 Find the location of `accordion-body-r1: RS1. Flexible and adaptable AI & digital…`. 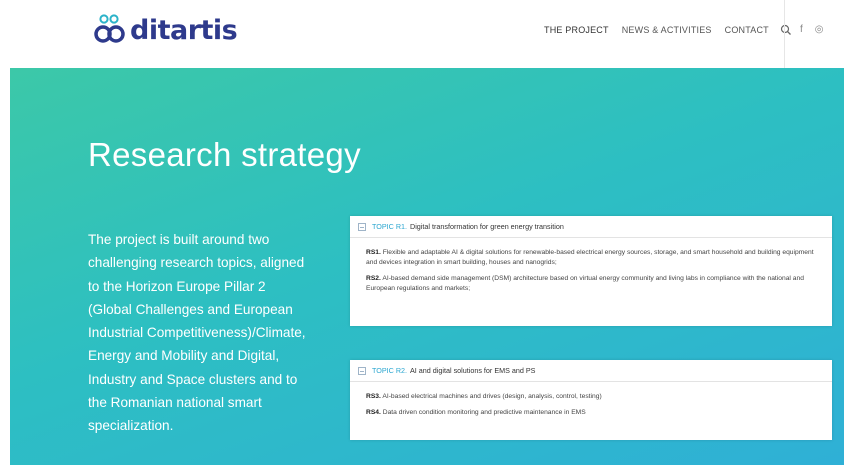

accordion-body-r1: RS1. Flexible and adaptable AI & digital… is located at coordinates (591, 282).